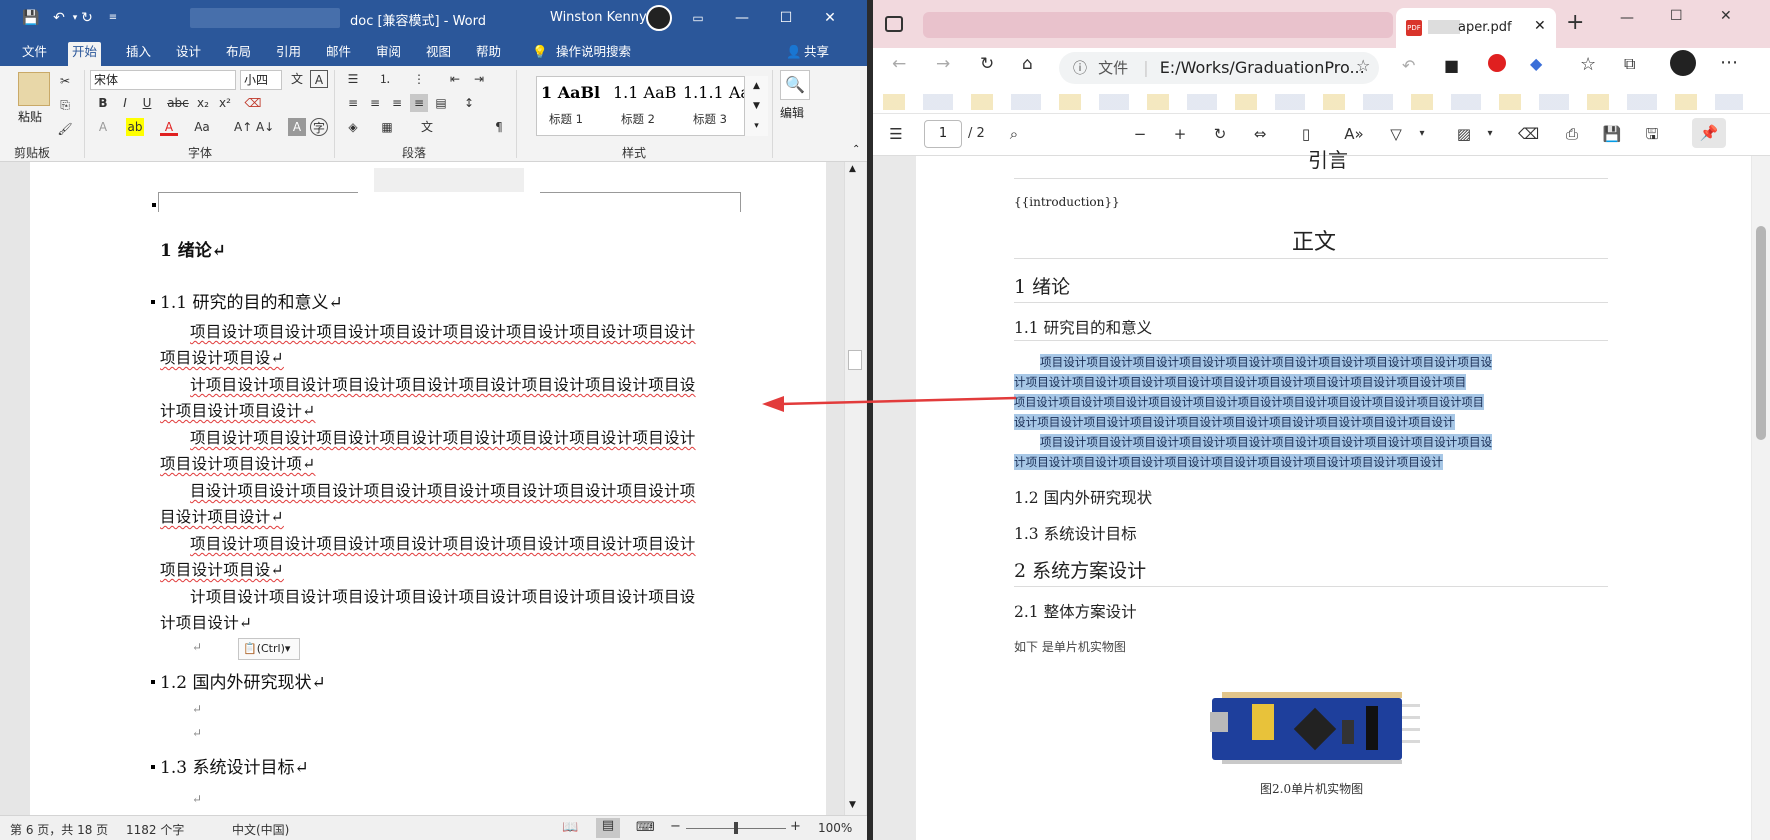  What do you see at coordinates (353, 103) in the screenshot?
I see `align-left-icon: ≡` at bounding box center [353, 103].